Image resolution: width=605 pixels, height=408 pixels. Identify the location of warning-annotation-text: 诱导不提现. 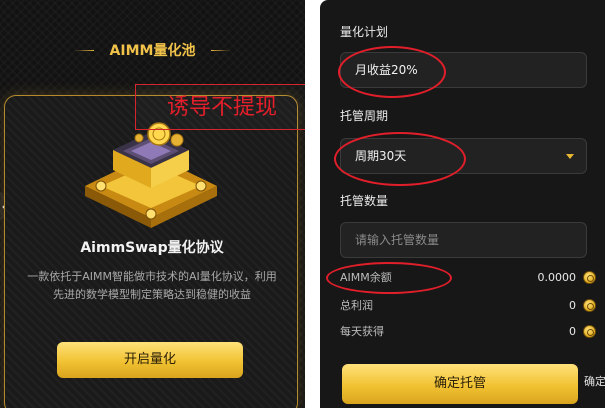
(221, 107).